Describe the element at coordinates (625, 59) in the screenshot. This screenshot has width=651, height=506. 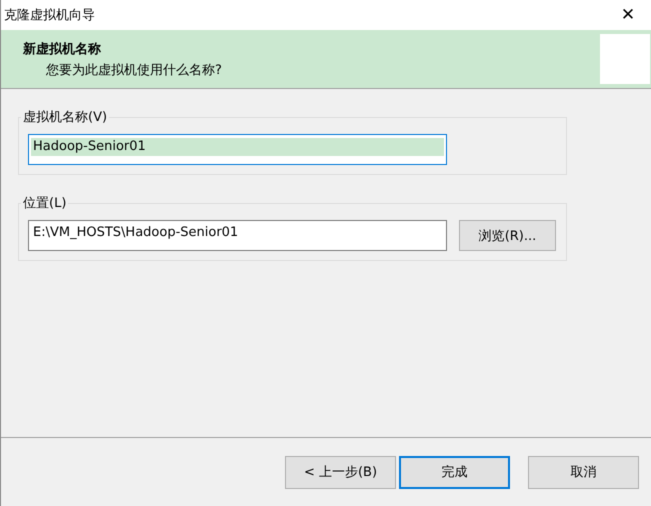
I see `header-image` at that location.